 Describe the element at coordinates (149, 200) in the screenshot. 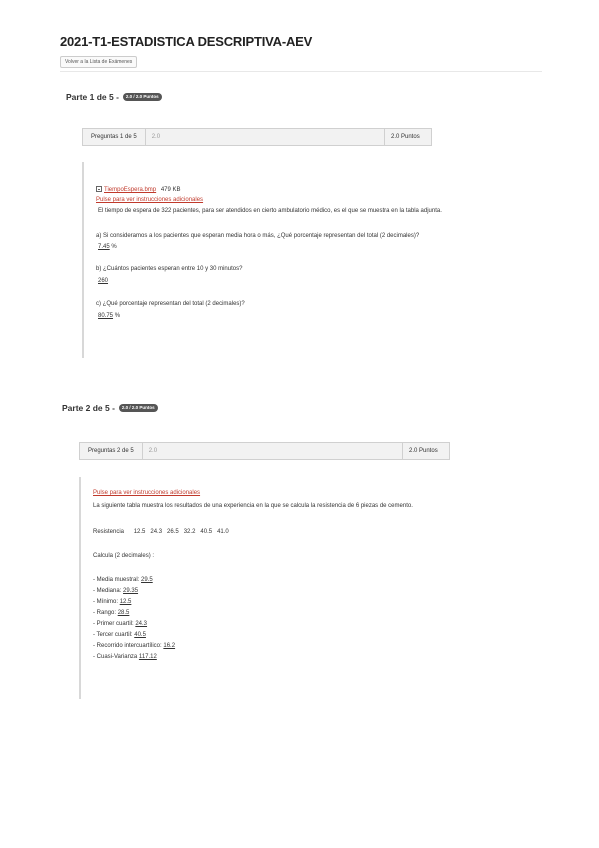

I see `instructions-link-1: Pulse para ver instrucciones adicionales` at that location.